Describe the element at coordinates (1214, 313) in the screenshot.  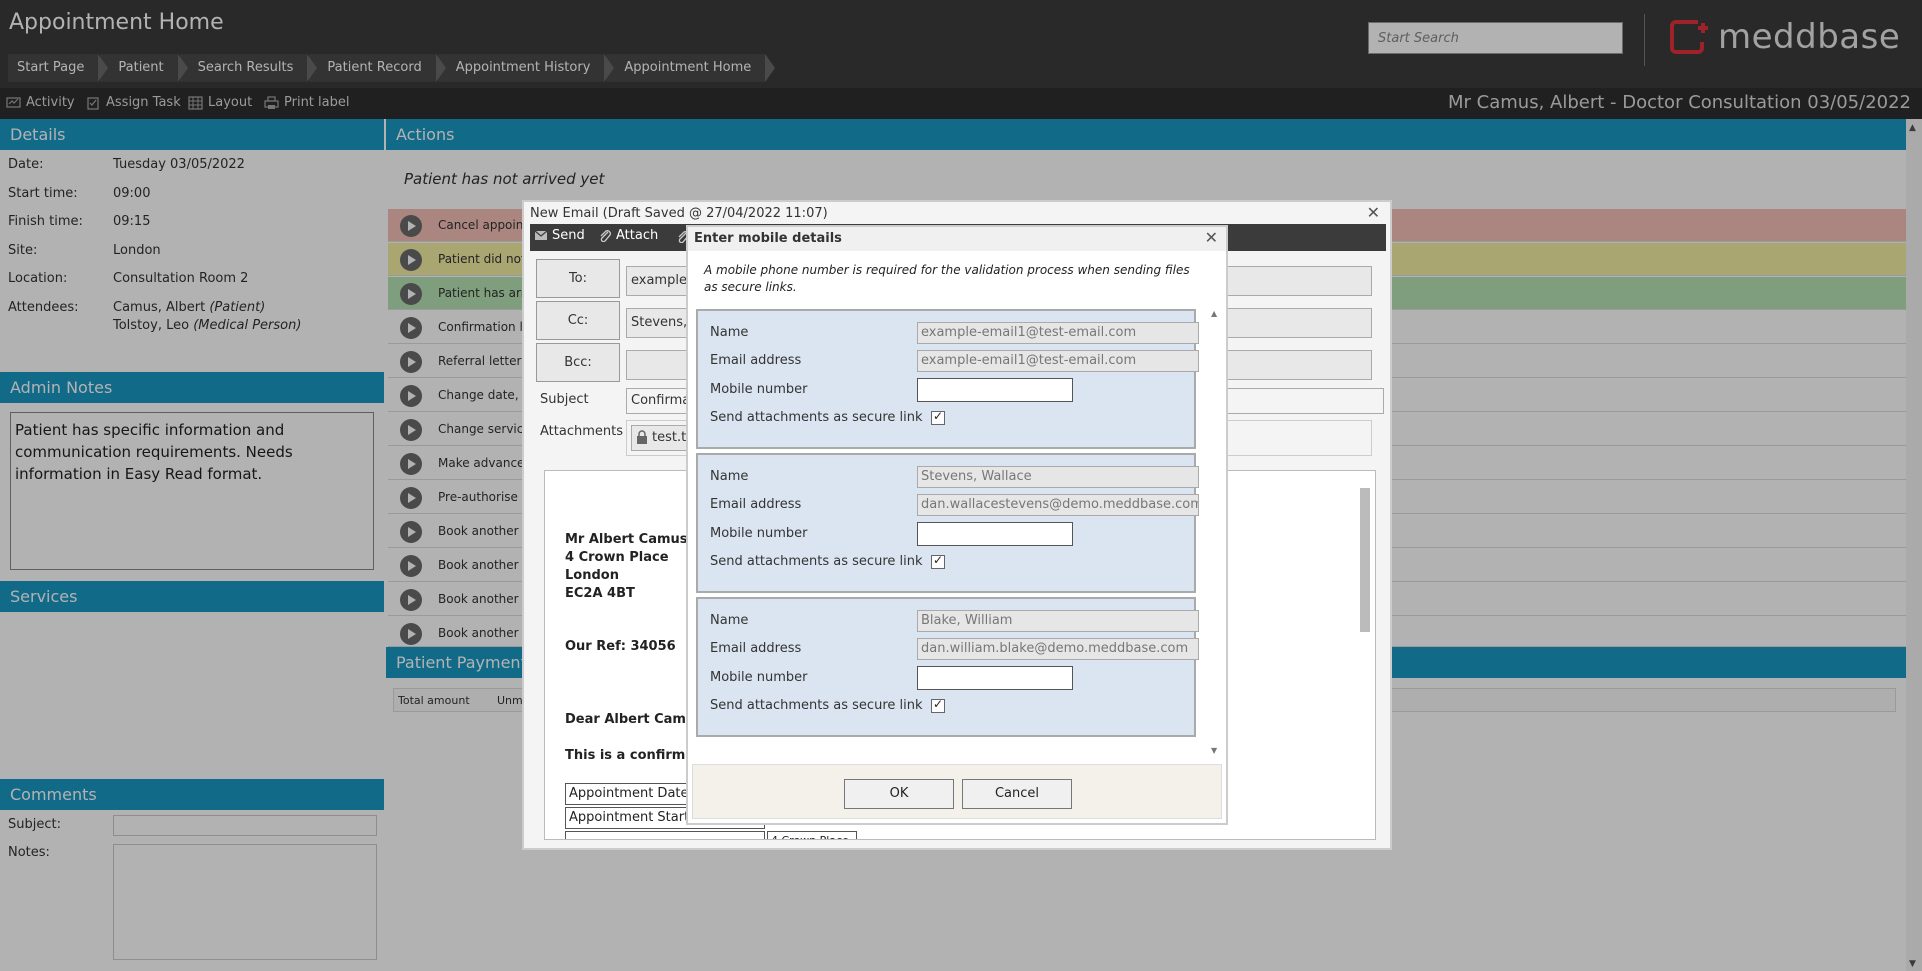
I see `scroll-up-icon: ▲` at that location.